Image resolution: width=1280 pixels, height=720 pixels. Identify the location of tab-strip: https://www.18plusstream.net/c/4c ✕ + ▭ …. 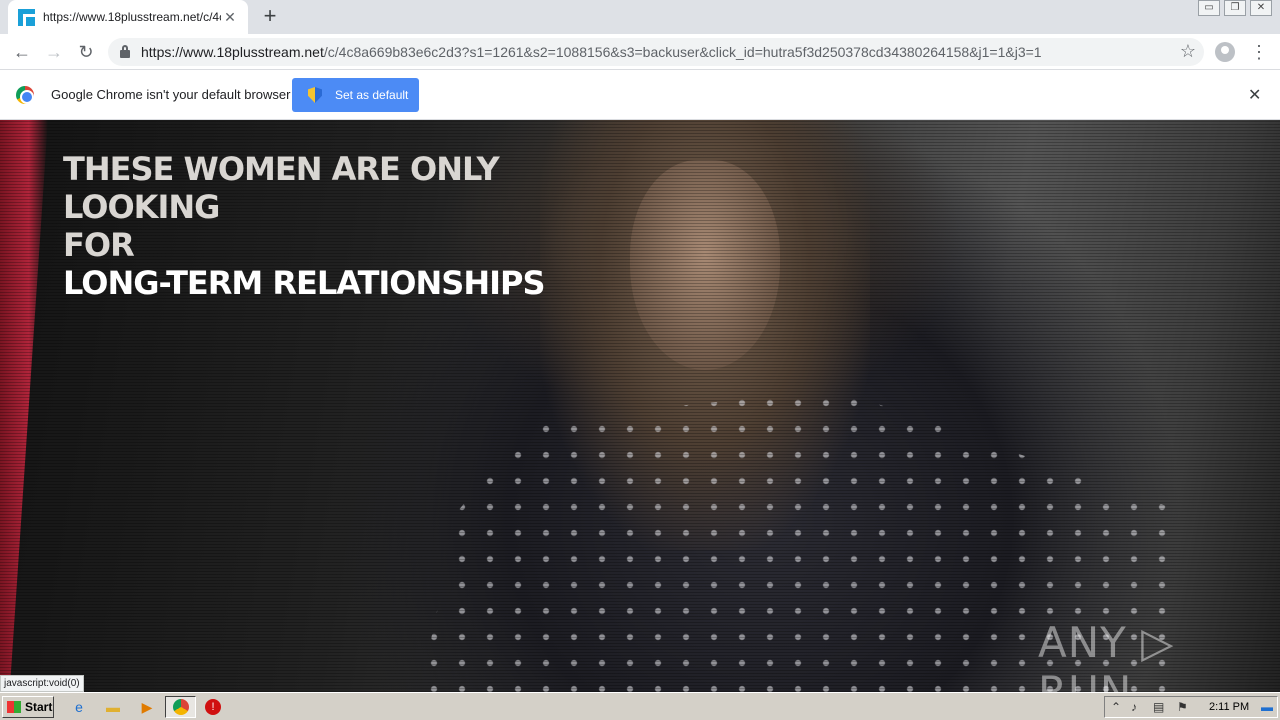
(640, 17).